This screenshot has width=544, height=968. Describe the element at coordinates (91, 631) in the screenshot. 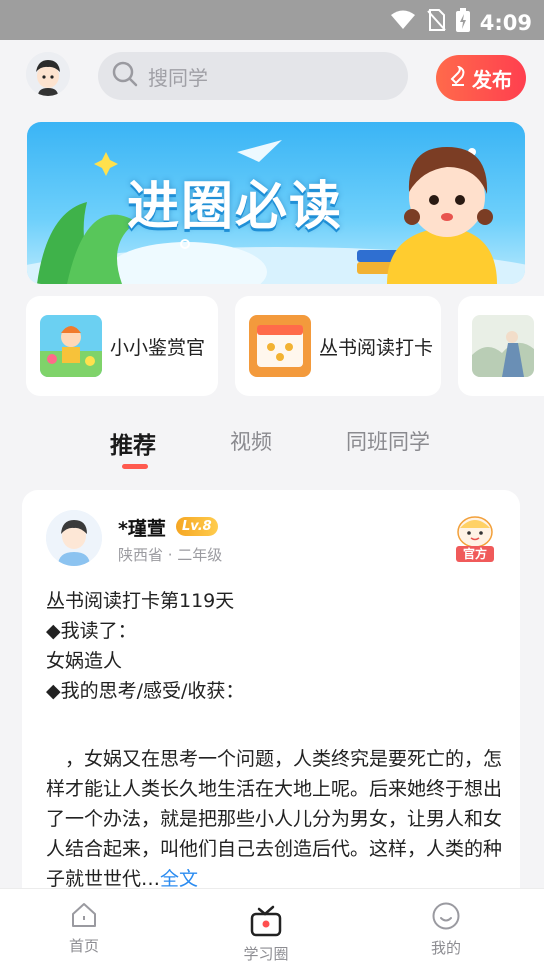

I see `post-line: ◆我读了：` at that location.